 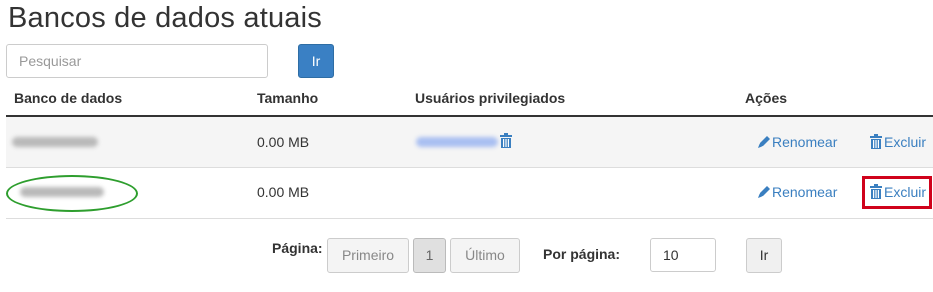 What do you see at coordinates (288, 98) in the screenshot?
I see `header-size: Tamanho` at bounding box center [288, 98].